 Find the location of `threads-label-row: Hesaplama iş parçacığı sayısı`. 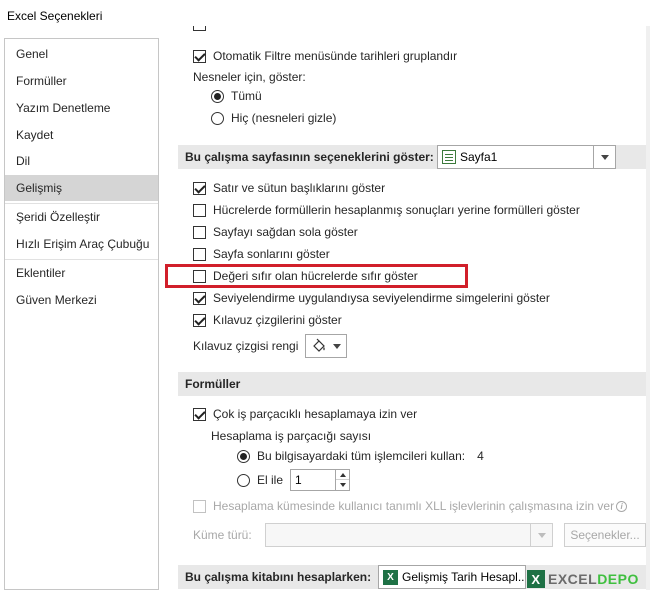

threads-label-row: Hesaplama iş parçacığı sayısı is located at coordinates (291, 436).